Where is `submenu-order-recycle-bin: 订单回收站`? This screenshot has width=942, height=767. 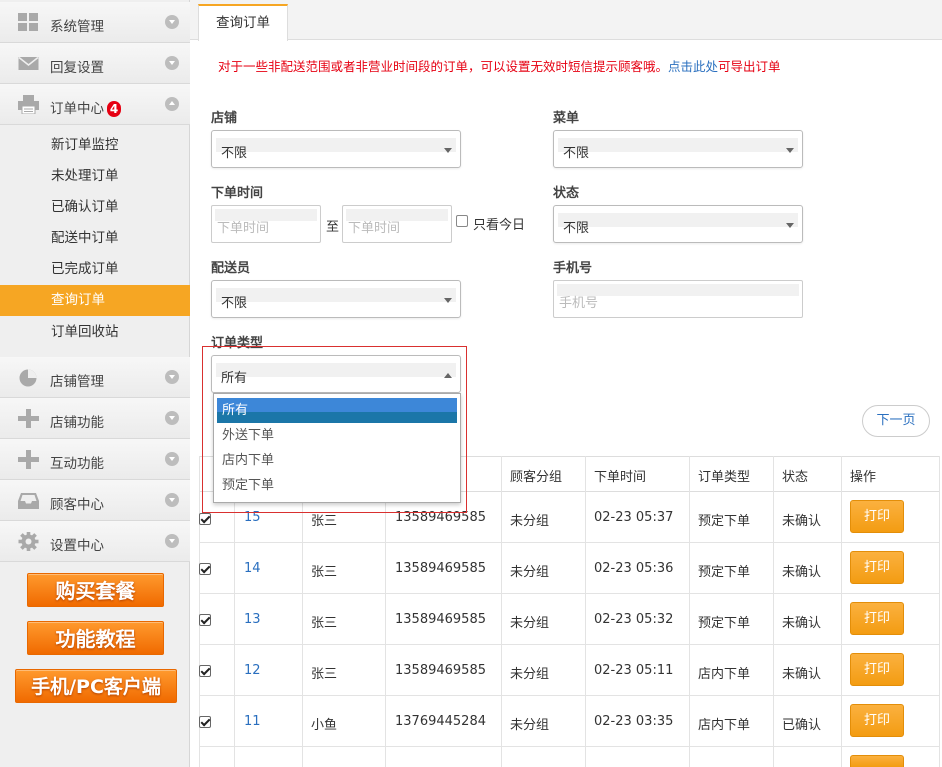 submenu-order-recycle-bin: 订单回收站 is located at coordinates (95, 332).